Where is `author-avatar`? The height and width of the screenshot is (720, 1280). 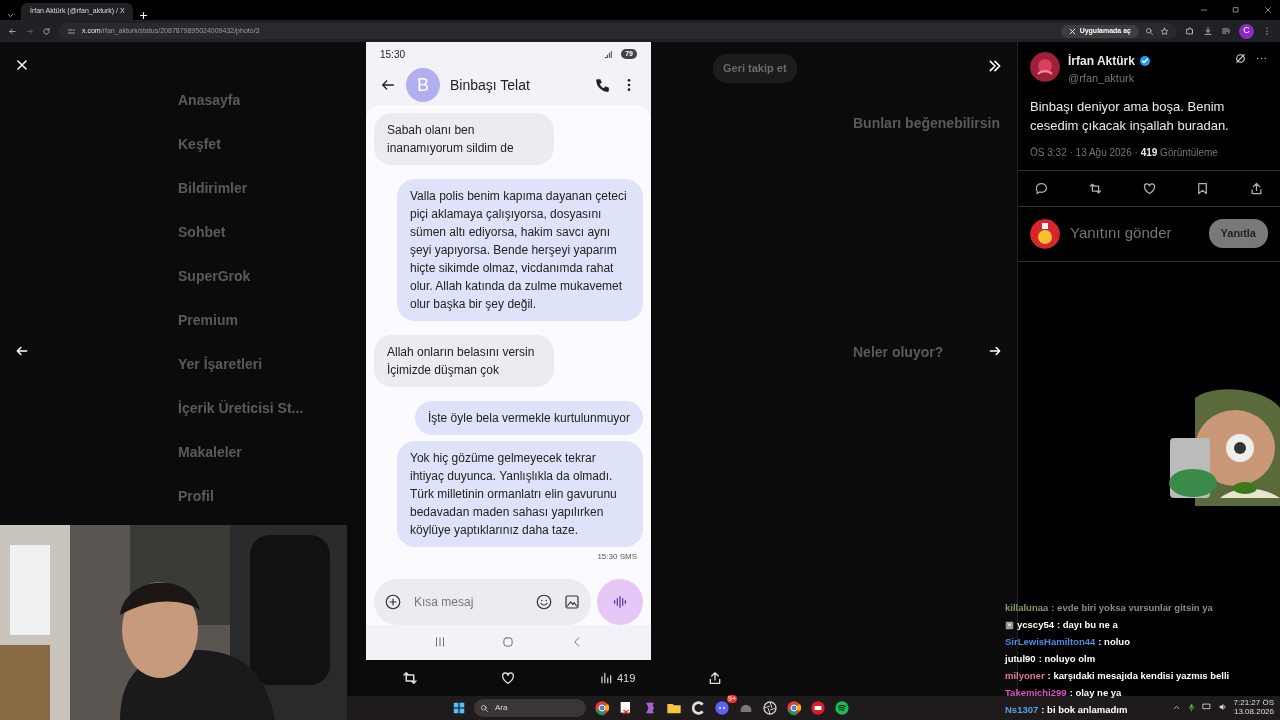 author-avatar is located at coordinates (1045, 67).